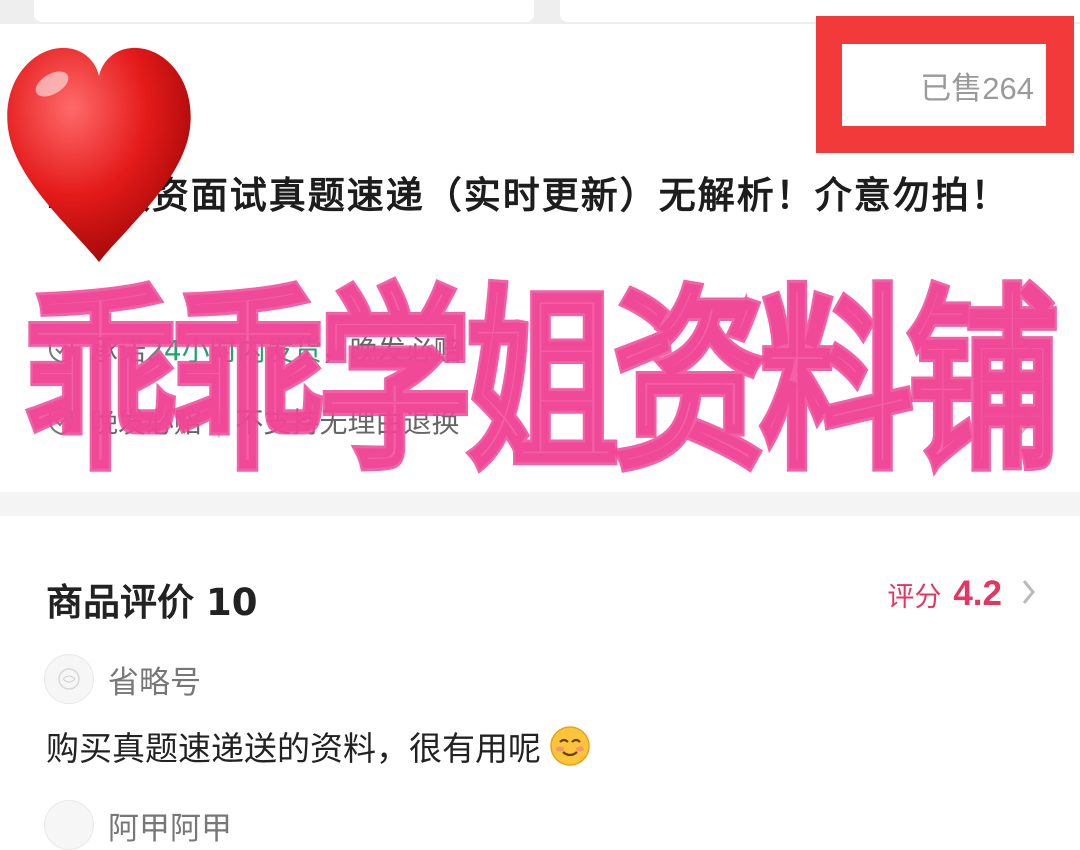 The width and height of the screenshot is (1080, 850). I want to click on review-content: 购买真题速递送的资料，很有用呢, so click(293, 748).